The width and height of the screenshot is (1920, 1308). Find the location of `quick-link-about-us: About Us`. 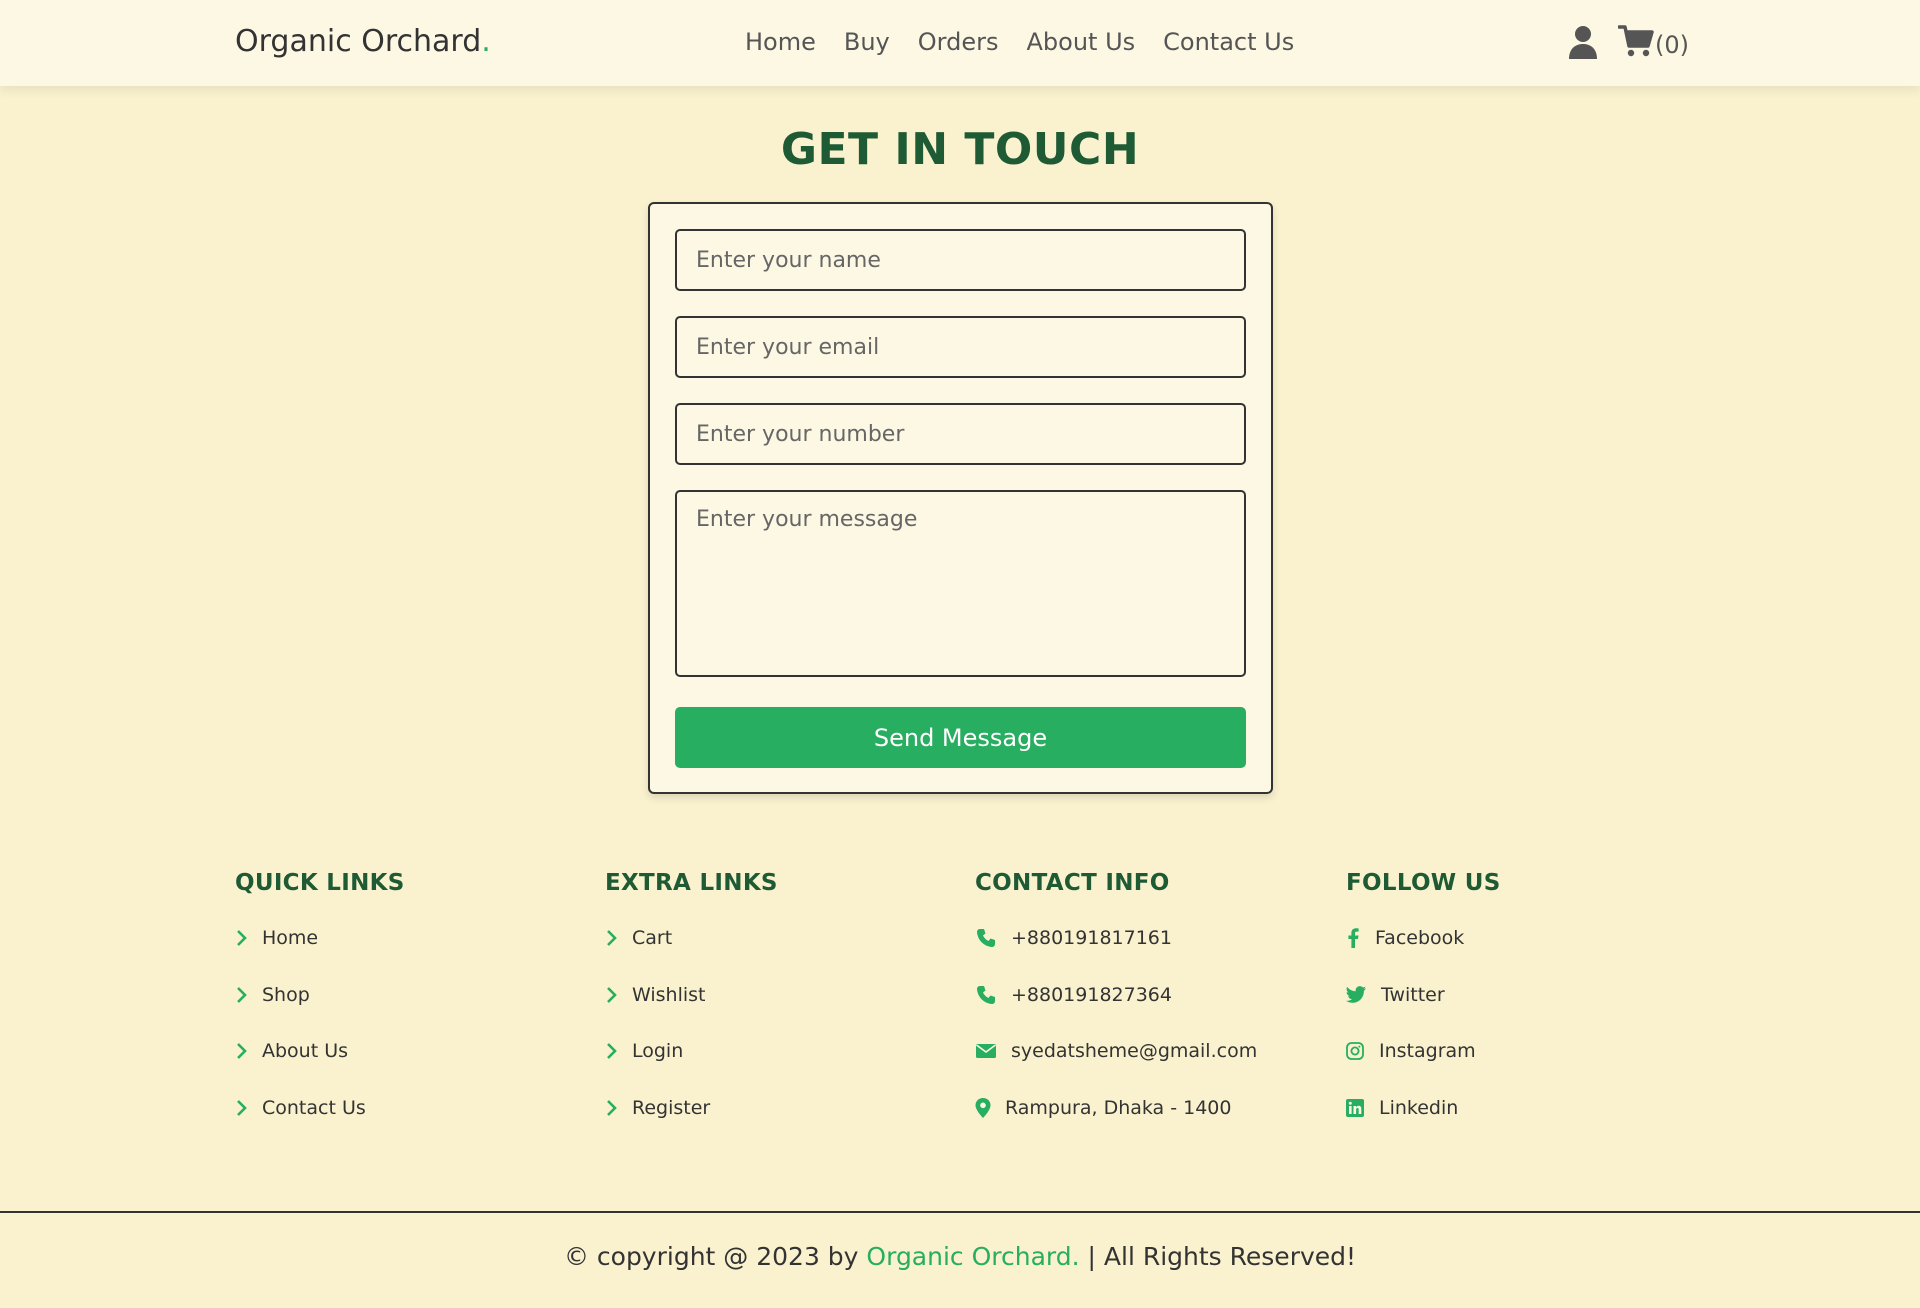

quick-link-about-us: About Us is located at coordinates (405, 1051).